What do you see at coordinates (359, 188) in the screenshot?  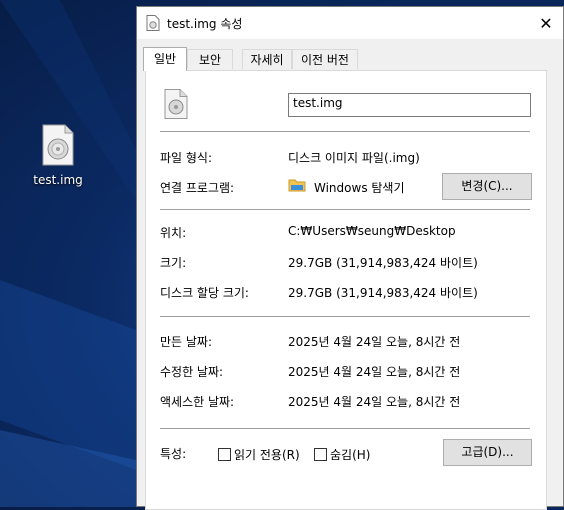 I see `opens-with-value: Windows 탐색기` at bounding box center [359, 188].